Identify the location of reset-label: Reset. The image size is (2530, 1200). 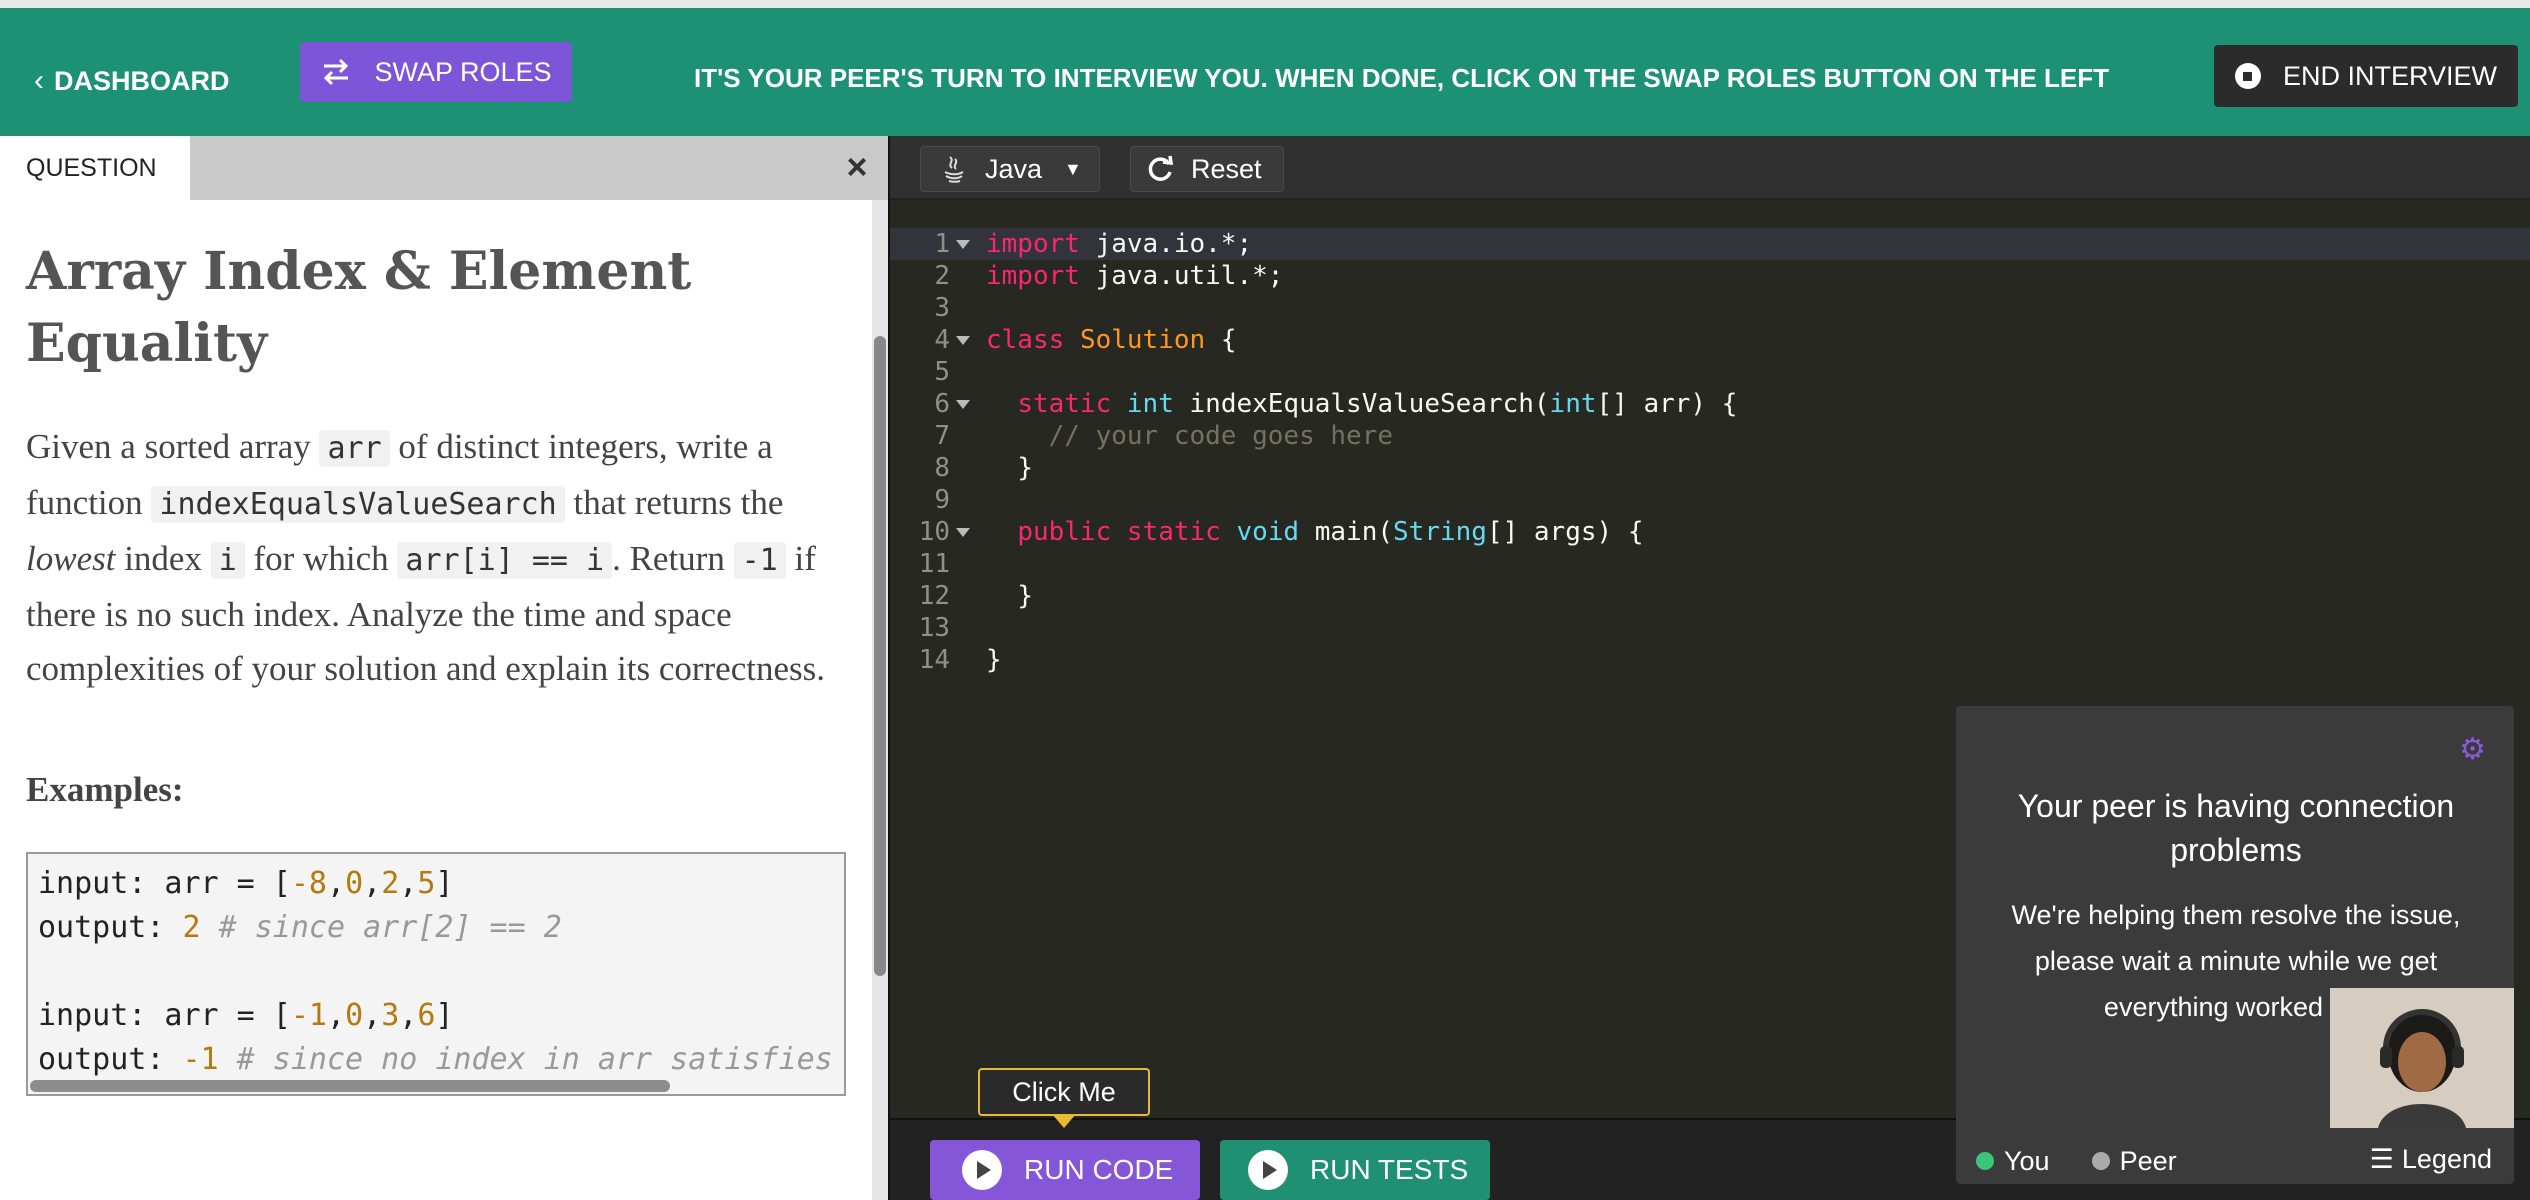
(1226, 168).